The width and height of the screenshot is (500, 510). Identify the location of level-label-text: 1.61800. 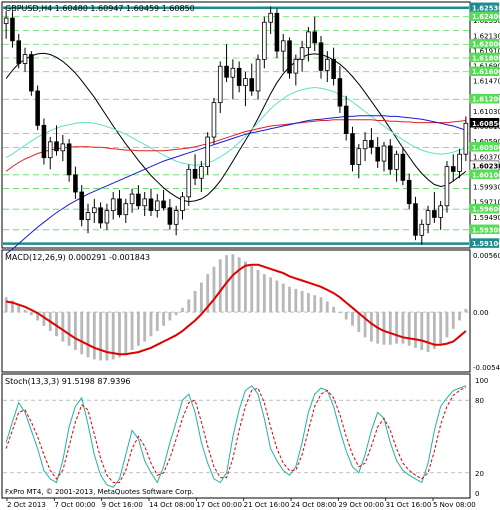
(486, 58).